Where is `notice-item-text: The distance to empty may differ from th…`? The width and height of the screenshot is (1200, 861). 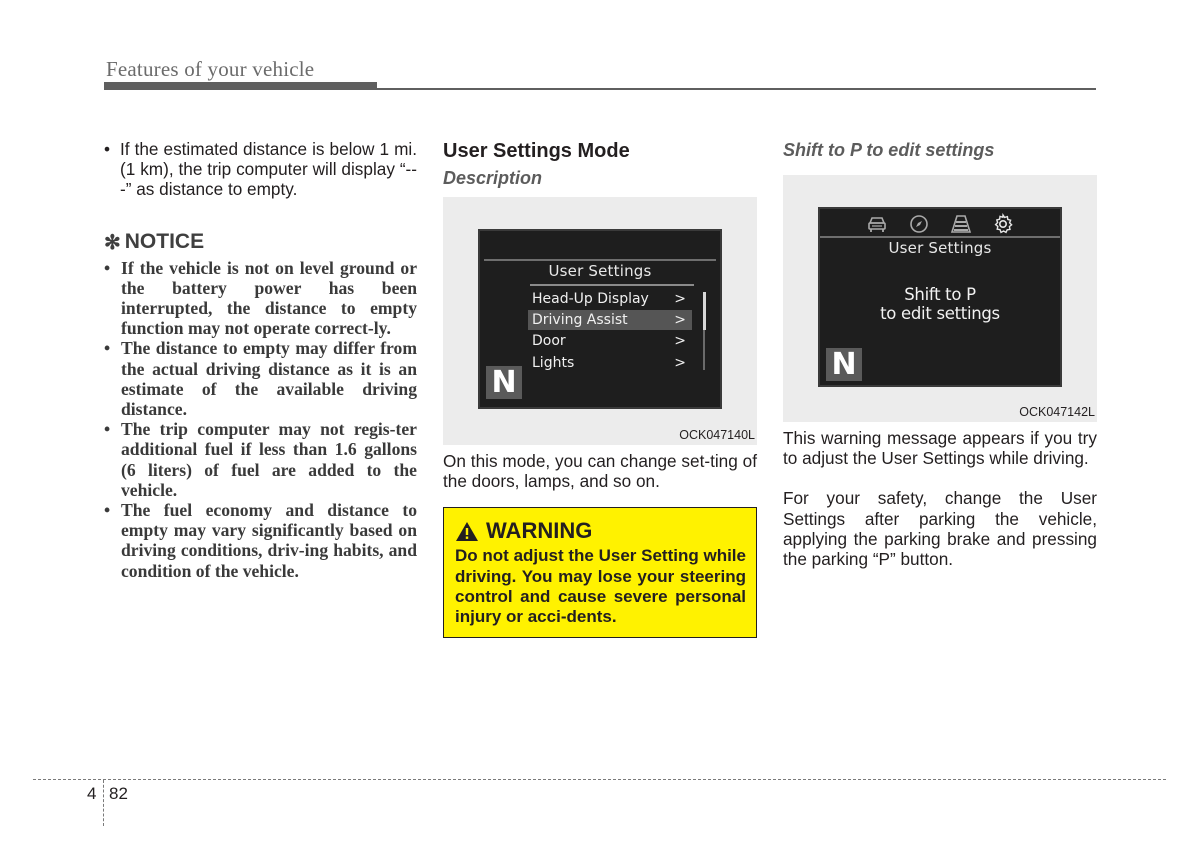 notice-item-text: The distance to empty may differ from th… is located at coordinates (269, 379).